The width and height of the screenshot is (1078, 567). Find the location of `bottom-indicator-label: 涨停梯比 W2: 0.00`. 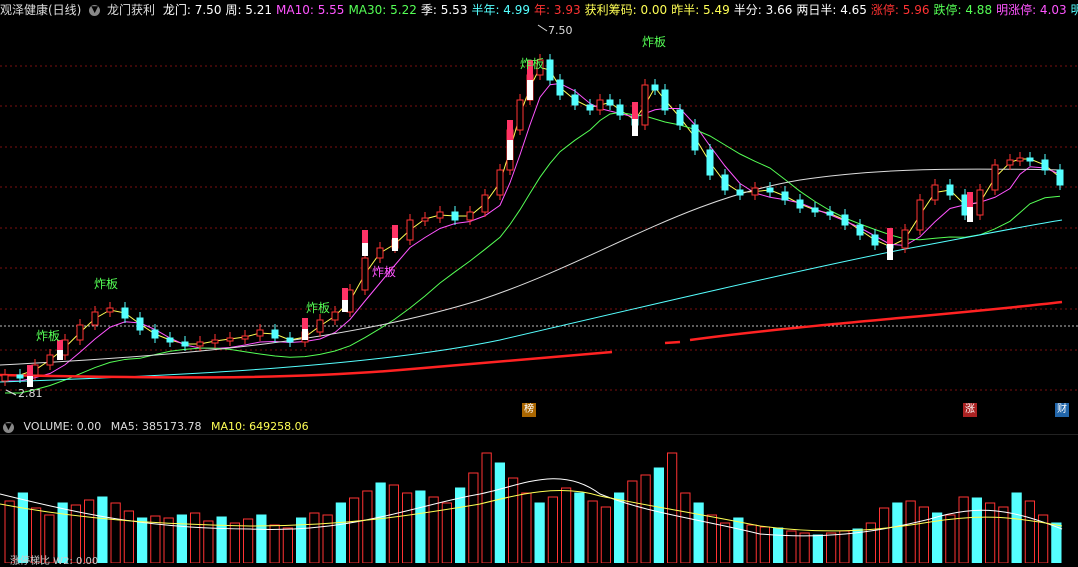

bottom-indicator-label: 涨停梯比 W2: 0.00 is located at coordinates (54, 561).